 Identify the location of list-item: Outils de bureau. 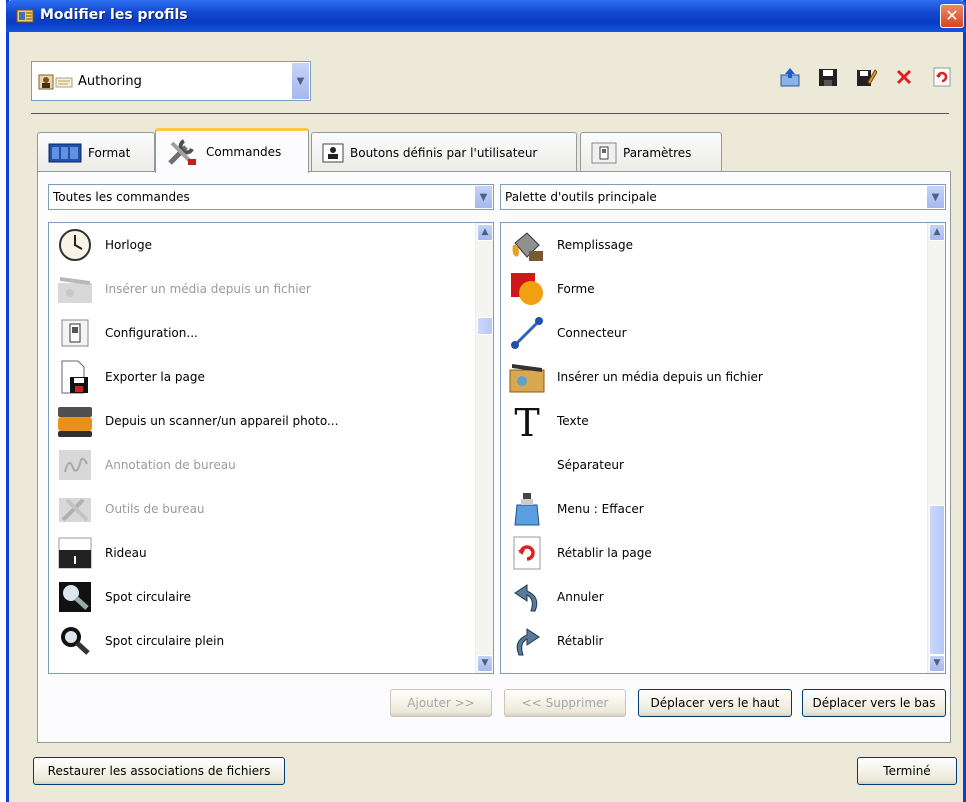
(130, 509).